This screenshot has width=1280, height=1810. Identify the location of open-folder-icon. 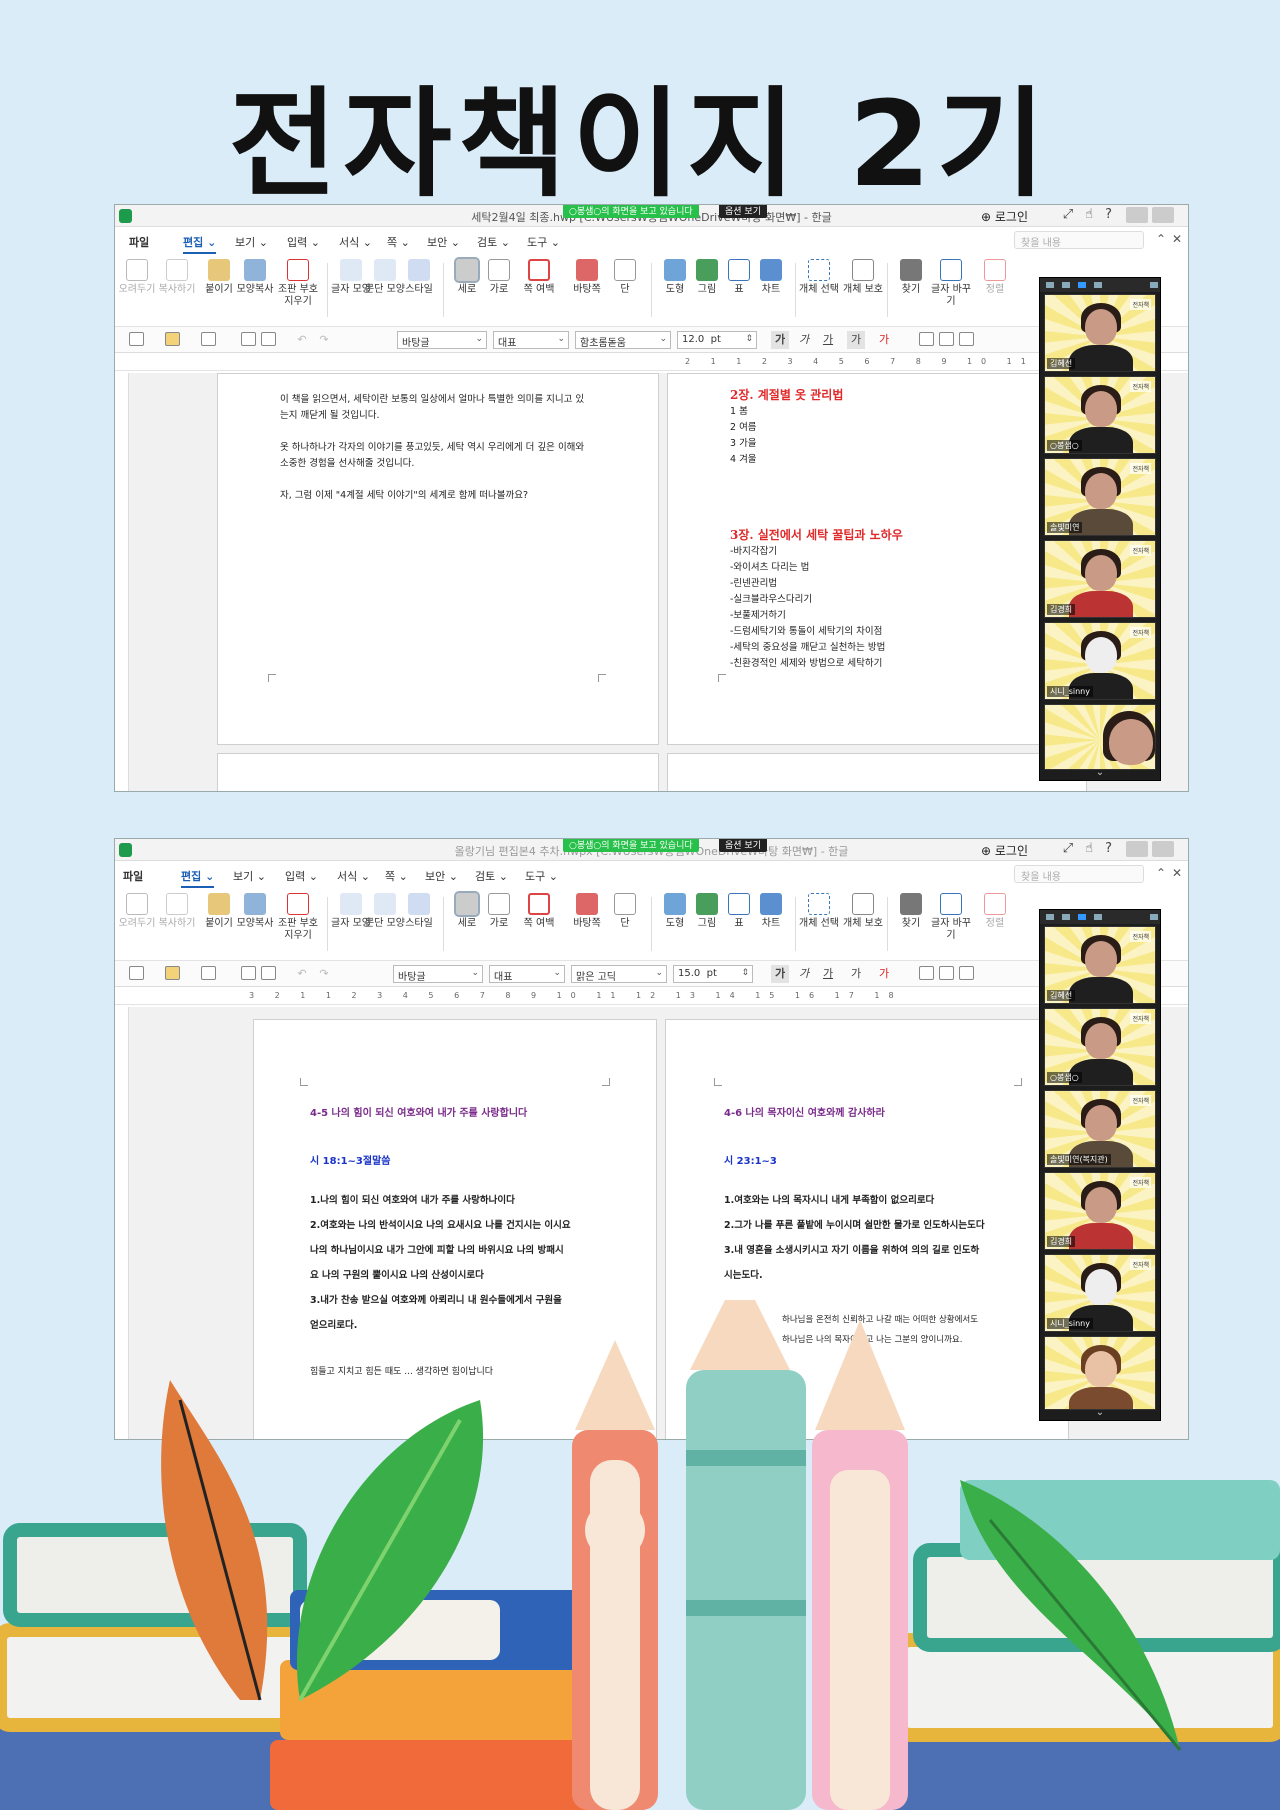
(172, 339).